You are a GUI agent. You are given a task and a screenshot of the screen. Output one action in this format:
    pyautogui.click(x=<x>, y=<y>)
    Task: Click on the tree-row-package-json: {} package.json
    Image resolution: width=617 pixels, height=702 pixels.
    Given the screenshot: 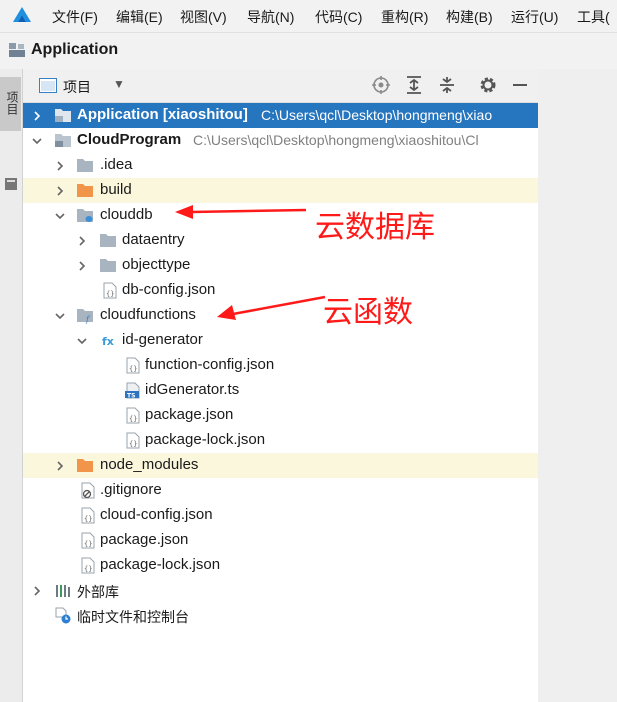 What is the action you would take?
    pyautogui.click(x=280, y=540)
    